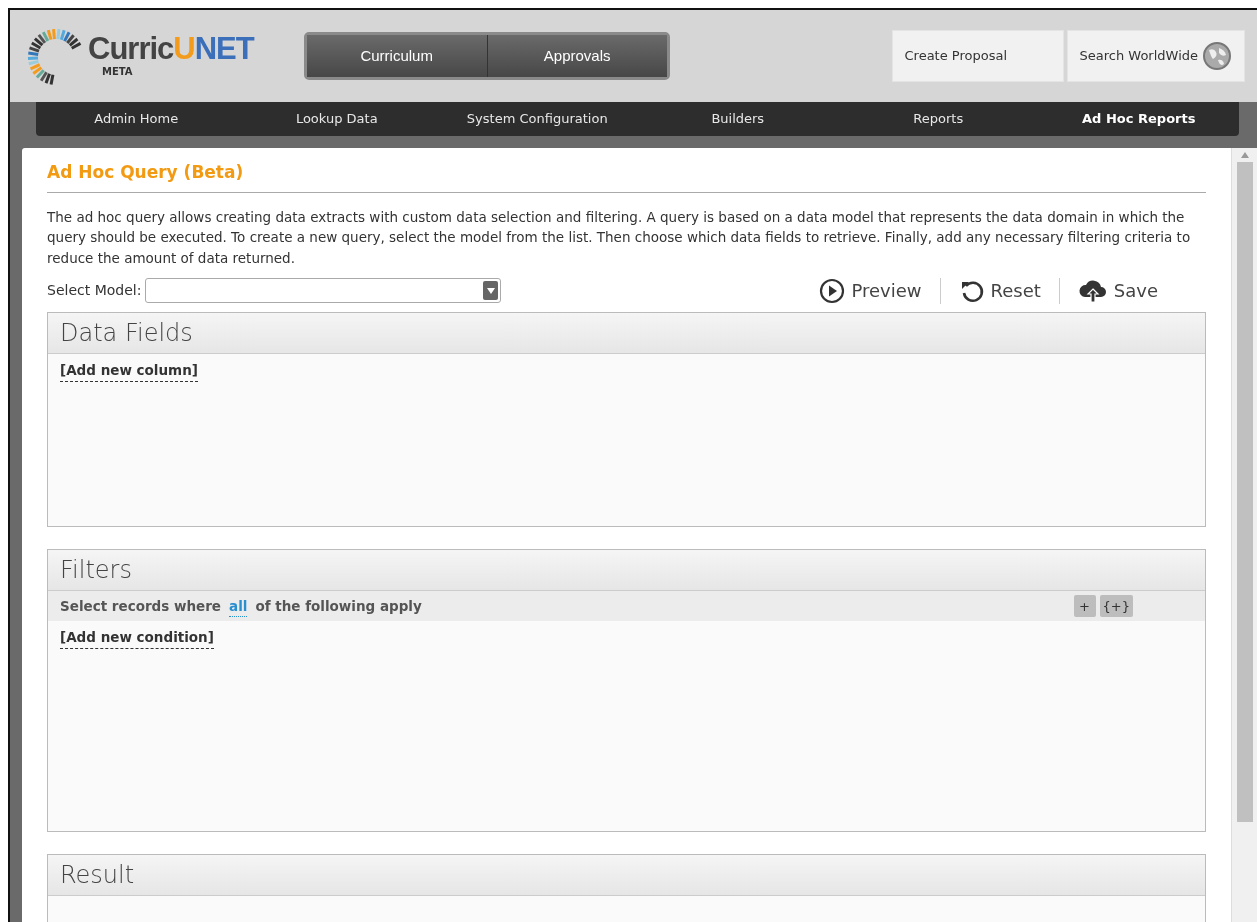 The height and width of the screenshot is (922, 1257). Describe the element at coordinates (1116, 606) in the screenshot. I see `add-filter-button: {+}` at that location.